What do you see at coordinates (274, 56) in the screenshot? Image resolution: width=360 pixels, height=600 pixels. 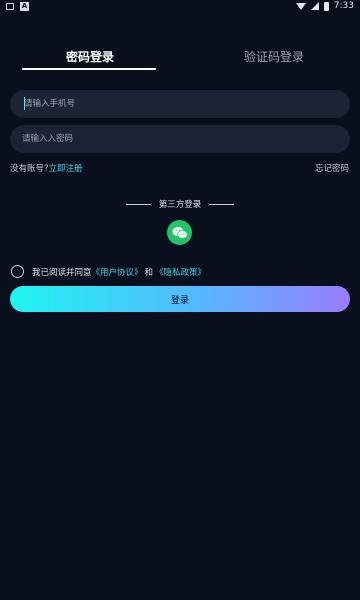 I see `tab-code-login: 验证码登录` at bounding box center [274, 56].